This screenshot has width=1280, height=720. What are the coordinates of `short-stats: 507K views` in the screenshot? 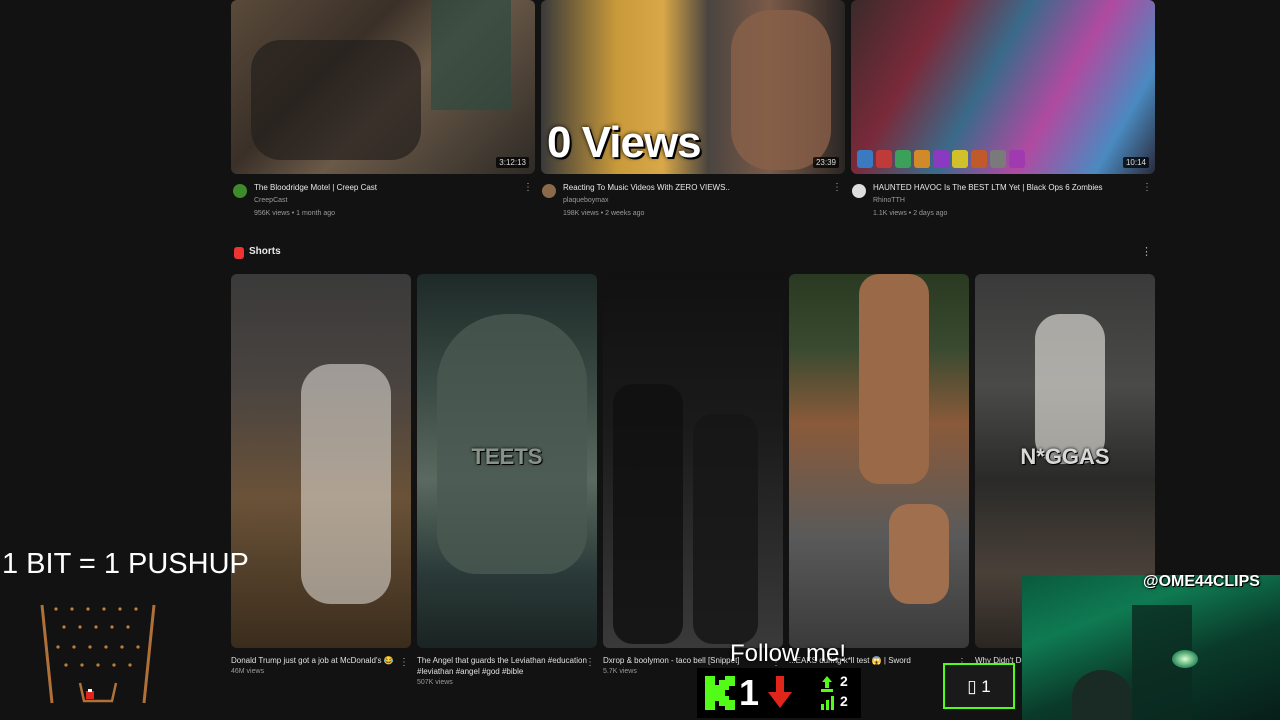 It's located at (435, 682).